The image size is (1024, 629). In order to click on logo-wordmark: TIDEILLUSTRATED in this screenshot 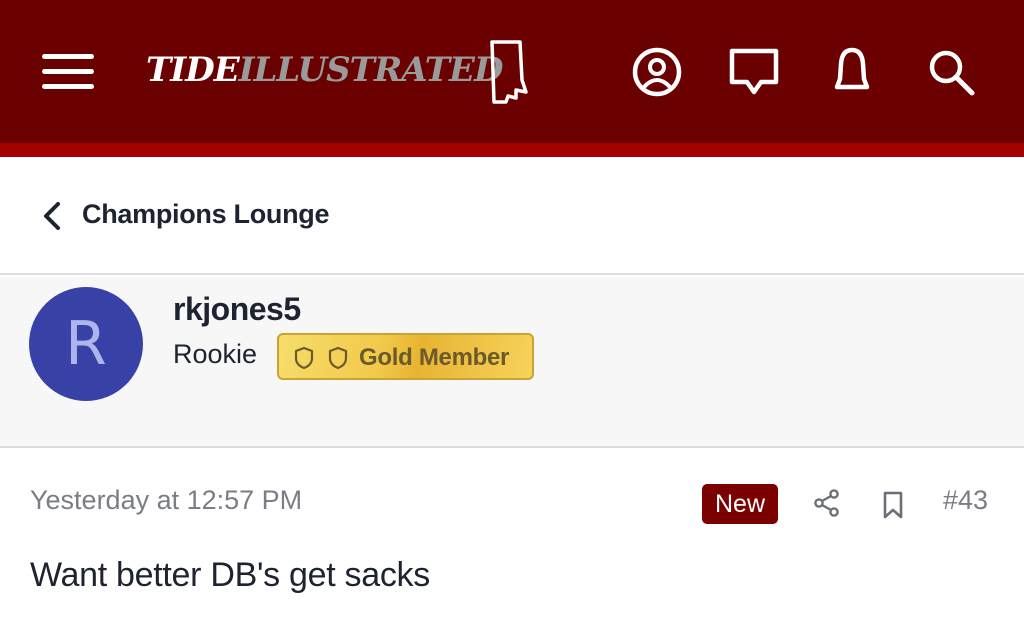, I will do `click(325, 70)`.